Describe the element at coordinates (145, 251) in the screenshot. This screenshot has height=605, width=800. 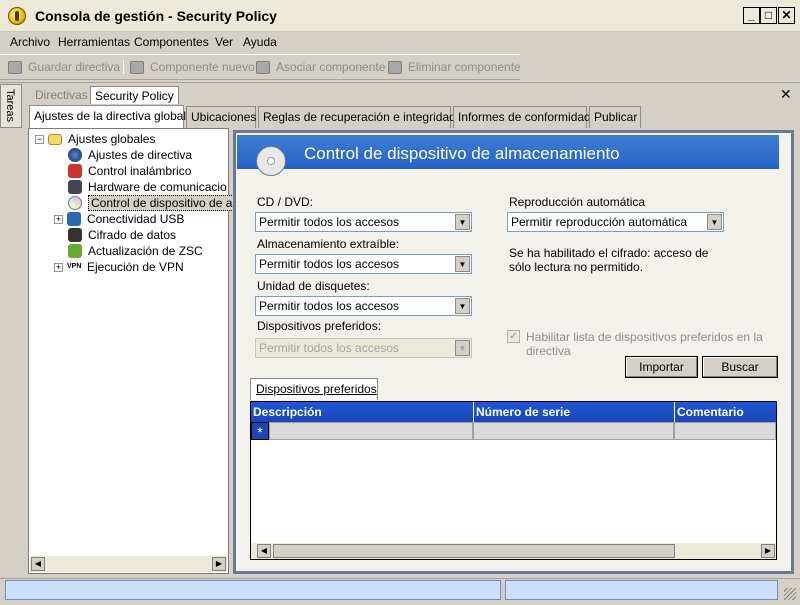
I see `tree-label: Actualización de ZSC` at that location.